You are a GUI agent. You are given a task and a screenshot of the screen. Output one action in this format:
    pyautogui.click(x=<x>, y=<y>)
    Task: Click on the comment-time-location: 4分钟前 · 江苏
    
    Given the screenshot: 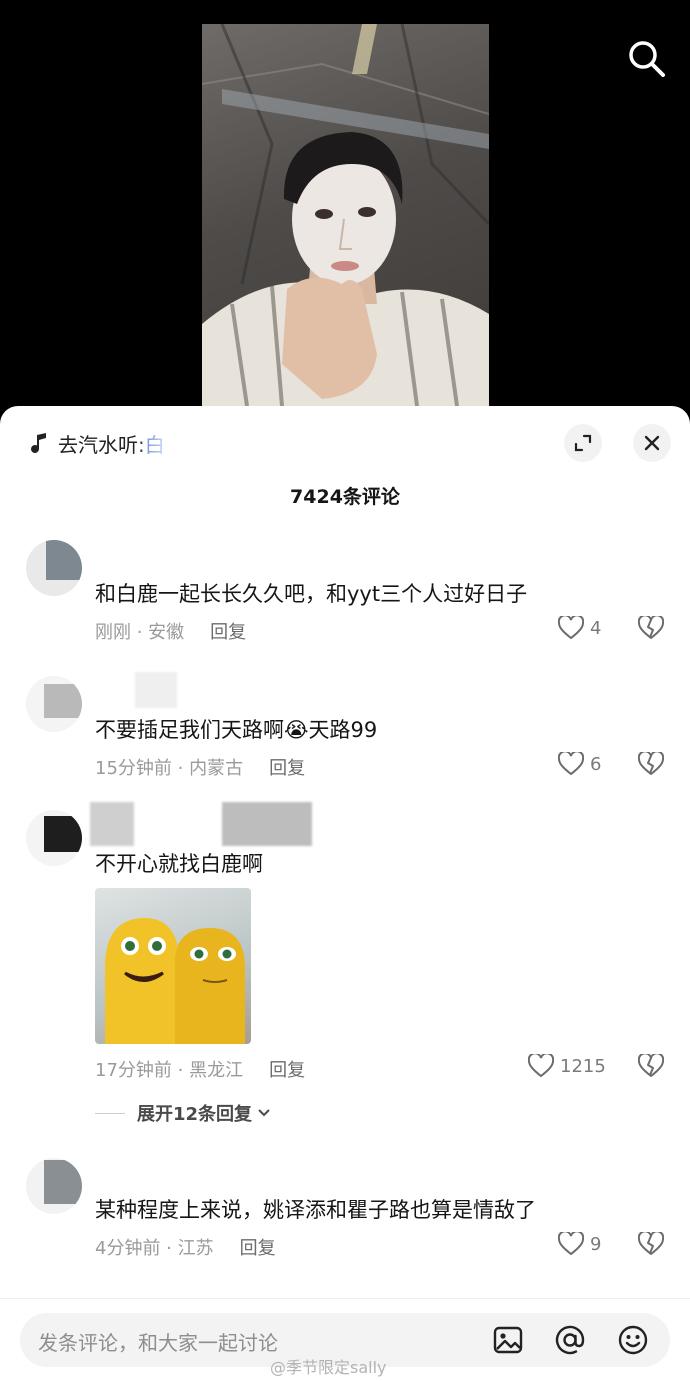 What is the action you would take?
    pyautogui.click(x=154, y=1248)
    